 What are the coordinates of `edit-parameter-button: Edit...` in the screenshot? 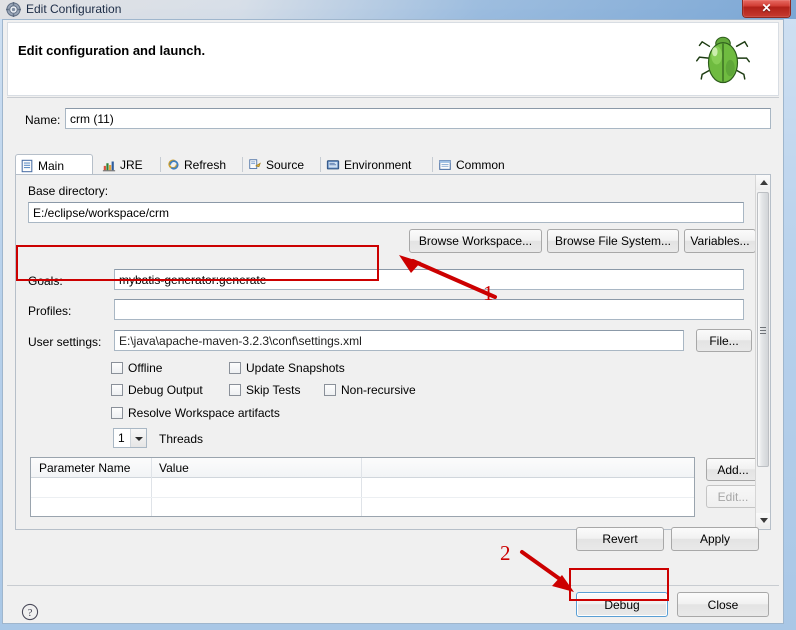 It's located at (733, 496).